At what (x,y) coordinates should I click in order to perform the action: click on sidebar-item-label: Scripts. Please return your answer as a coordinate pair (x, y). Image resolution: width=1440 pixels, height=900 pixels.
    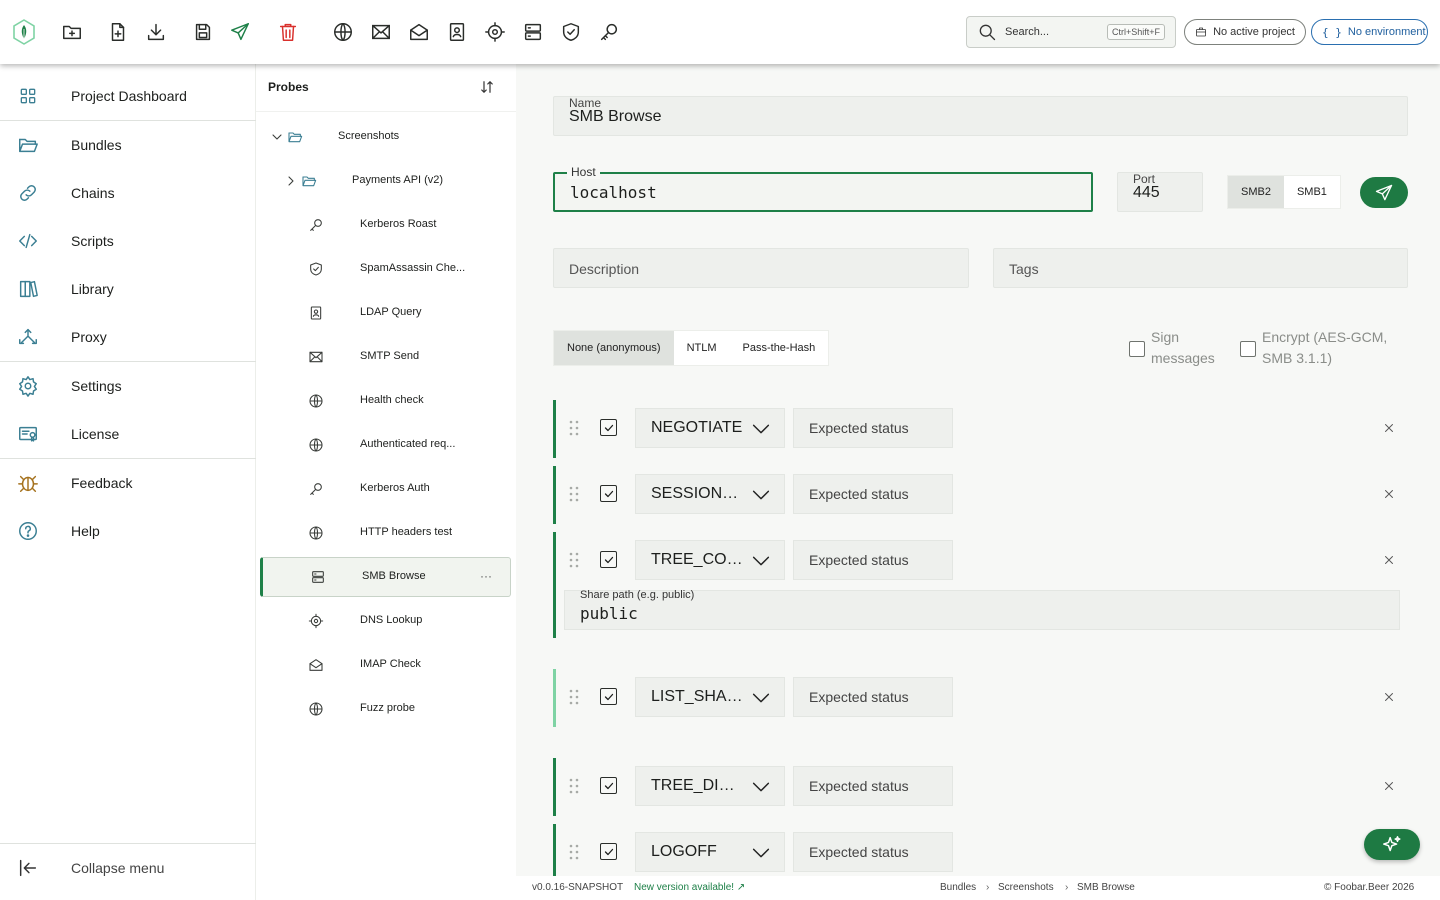
    Looking at the image, I should click on (92, 241).